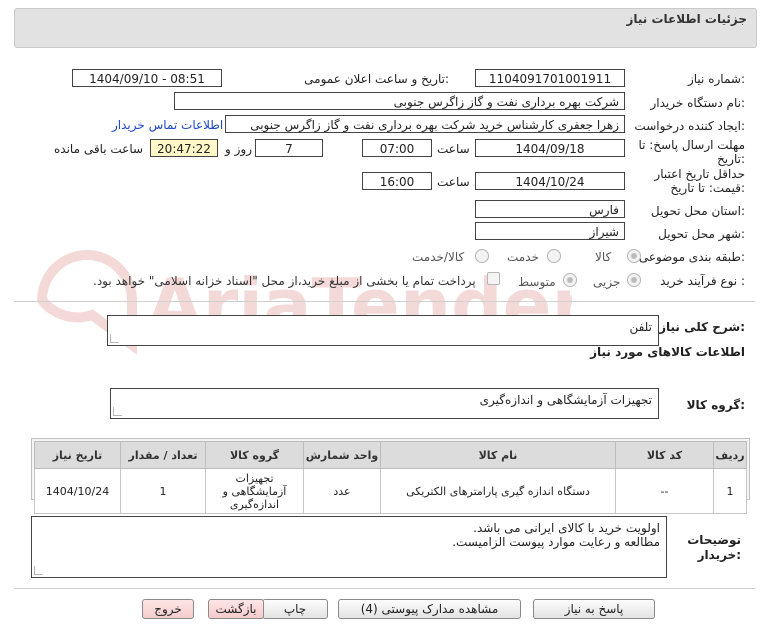 The width and height of the screenshot is (761, 635). I want to click on process-option-medium: متوسط, so click(537, 282).